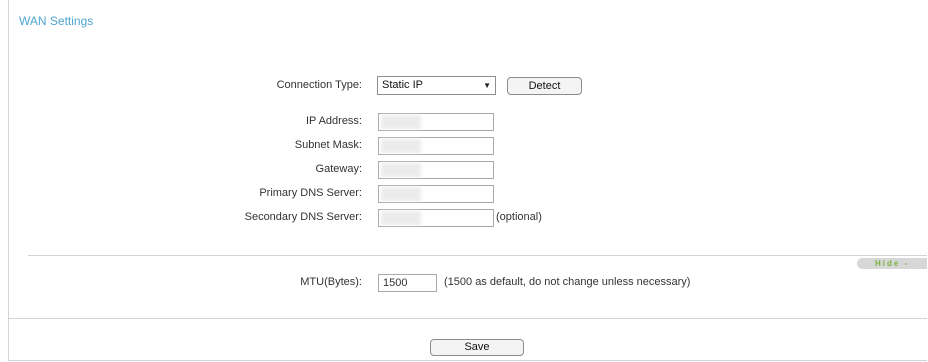 Image resolution: width=928 pixels, height=362 pixels. I want to click on primary-dns-label: Primary DNS Server:, so click(310, 193).